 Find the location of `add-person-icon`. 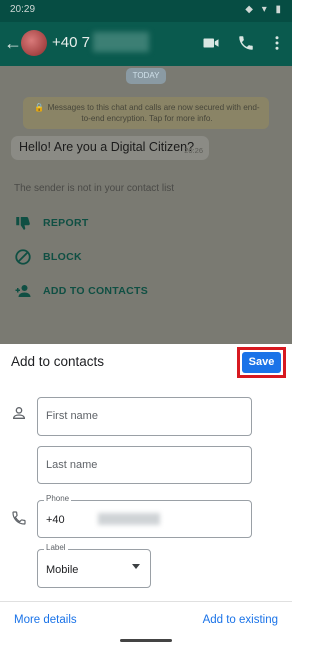

add-person-icon is located at coordinates (23, 291).